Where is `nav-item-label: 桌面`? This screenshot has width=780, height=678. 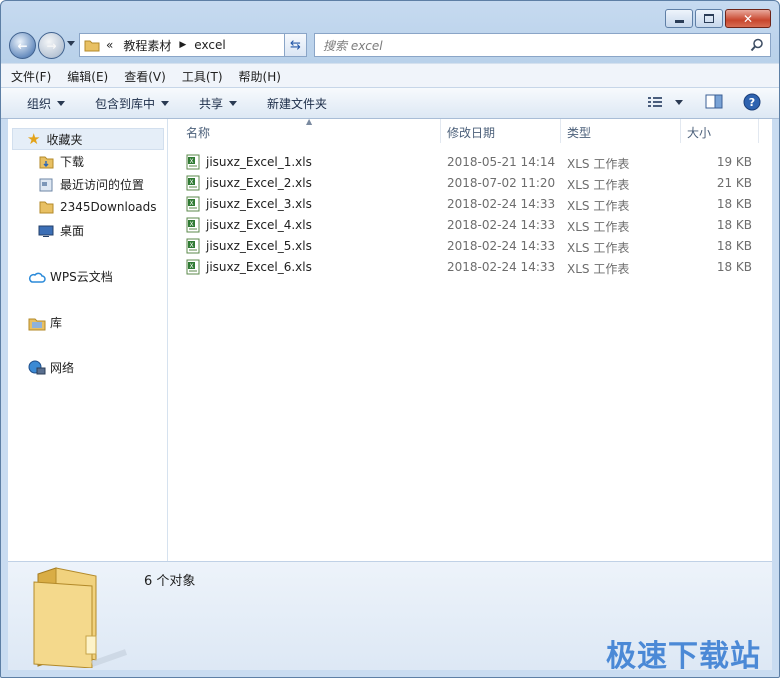 nav-item-label: 桌面 is located at coordinates (72, 231).